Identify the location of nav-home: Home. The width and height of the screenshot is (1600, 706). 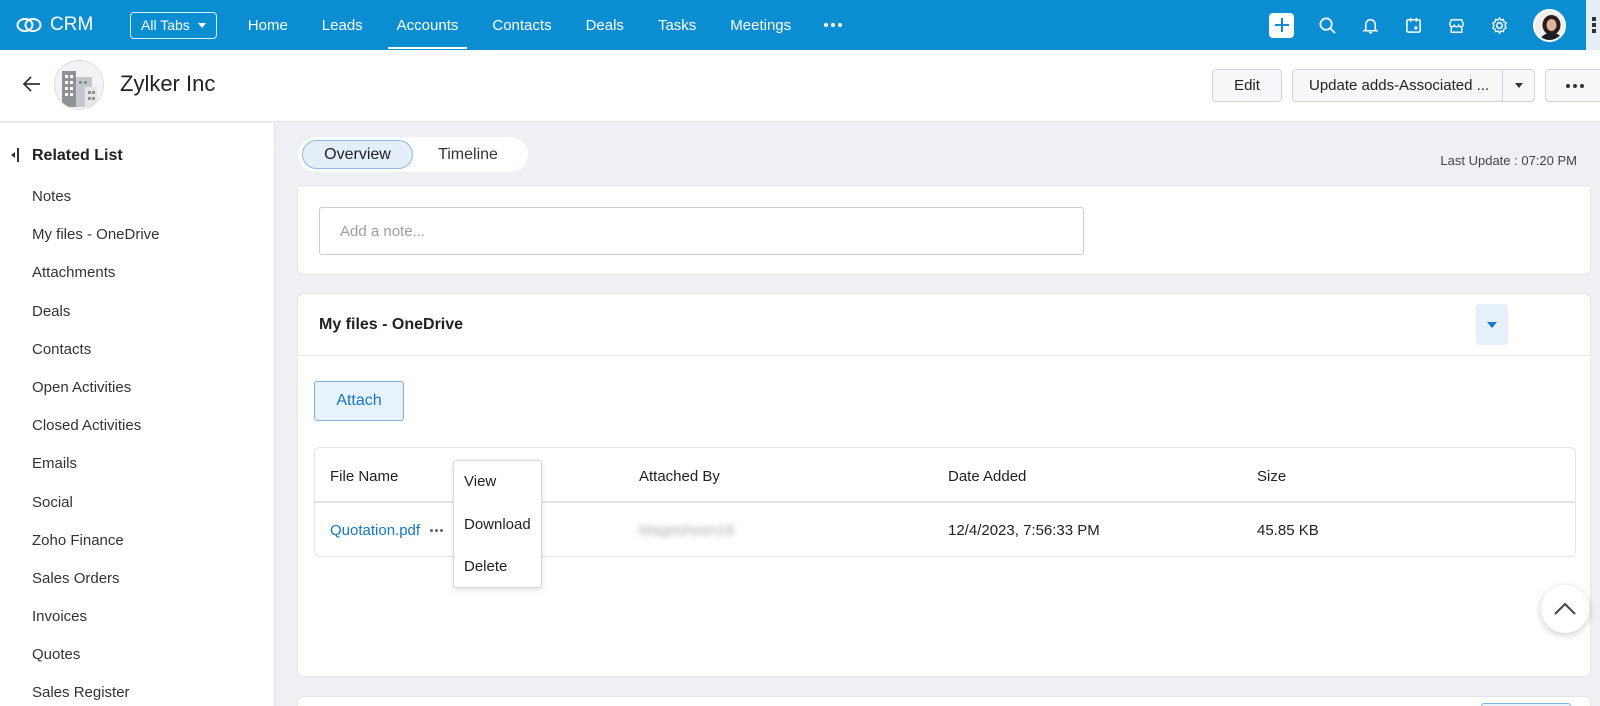
(268, 25).